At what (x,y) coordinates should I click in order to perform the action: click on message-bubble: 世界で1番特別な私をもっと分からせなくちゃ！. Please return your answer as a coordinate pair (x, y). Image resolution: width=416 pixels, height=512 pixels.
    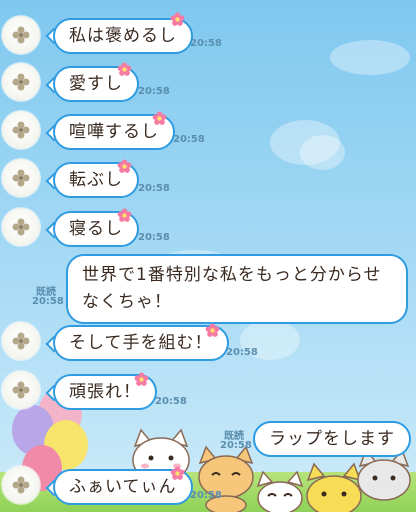
    Looking at the image, I should click on (237, 289).